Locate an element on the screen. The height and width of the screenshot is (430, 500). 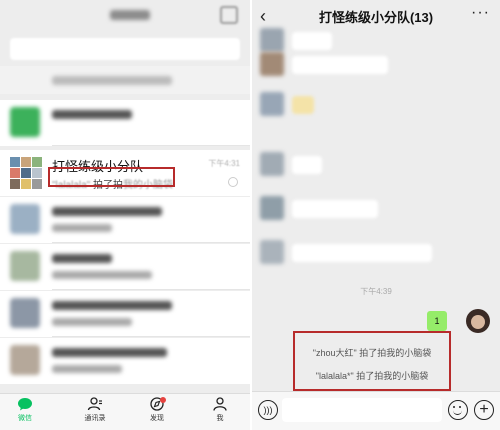
search-bar is located at coordinates (125, 49).